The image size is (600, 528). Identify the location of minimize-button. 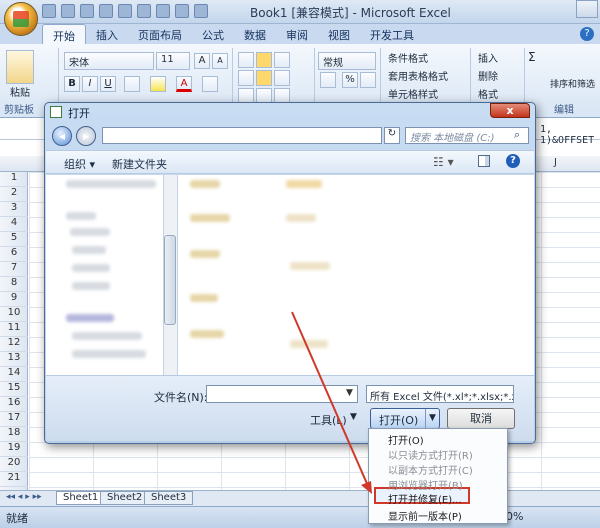
(587, 9).